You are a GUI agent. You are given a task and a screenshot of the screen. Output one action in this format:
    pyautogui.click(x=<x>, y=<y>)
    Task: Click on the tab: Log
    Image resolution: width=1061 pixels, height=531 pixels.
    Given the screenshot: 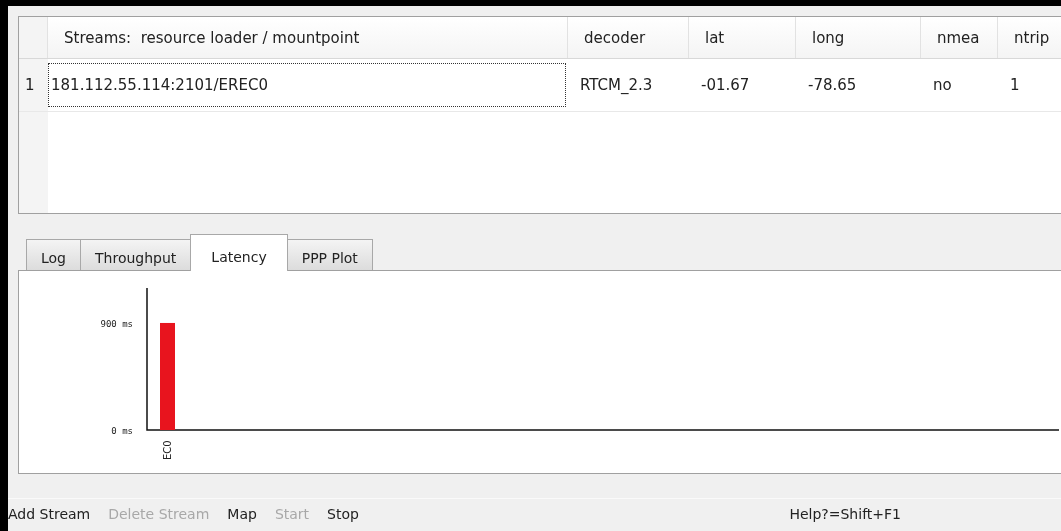 What is the action you would take?
    pyautogui.click(x=53, y=254)
    